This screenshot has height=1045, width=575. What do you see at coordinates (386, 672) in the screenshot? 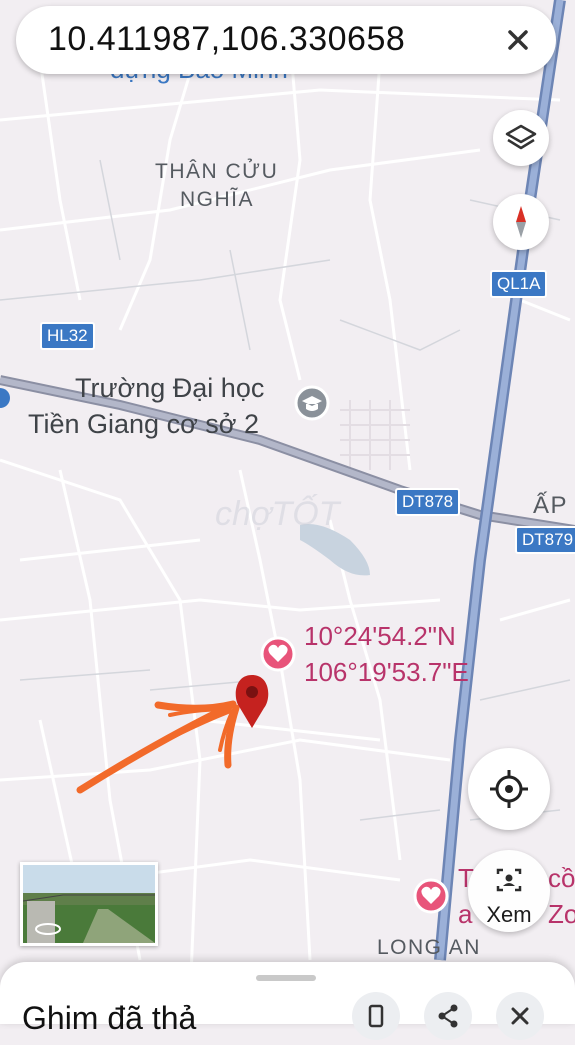
I see `pin-longitude-label: 106°19'53.7"E` at bounding box center [386, 672].